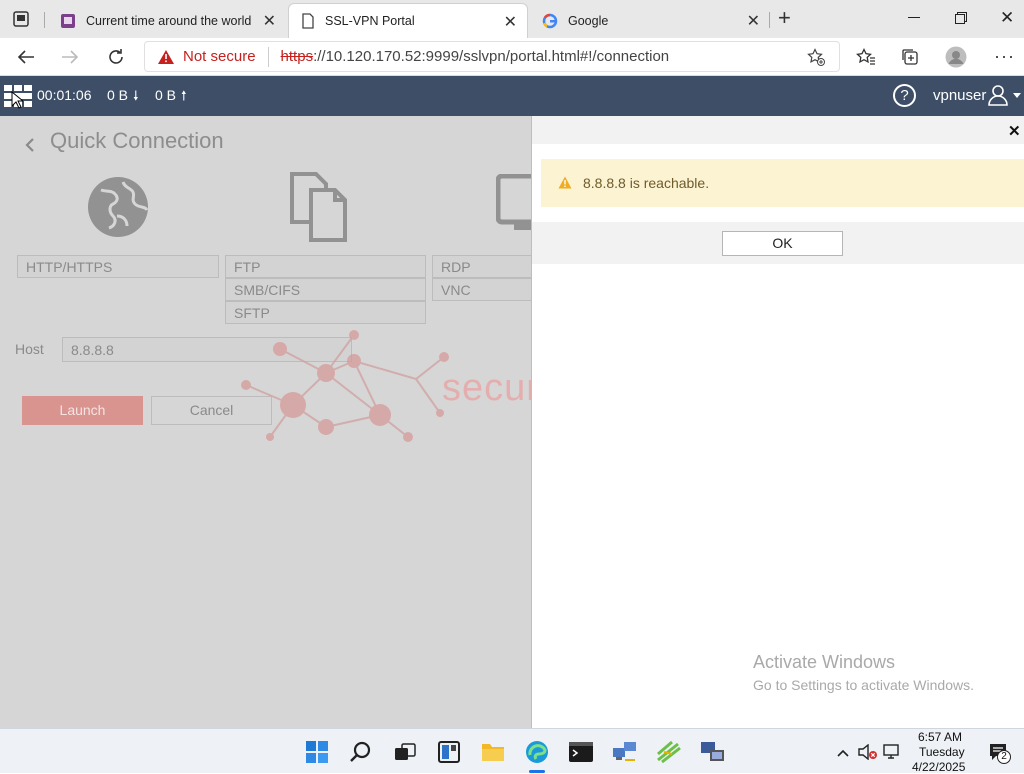  I want to click on rdp-option: RDP, so click(481, 266).